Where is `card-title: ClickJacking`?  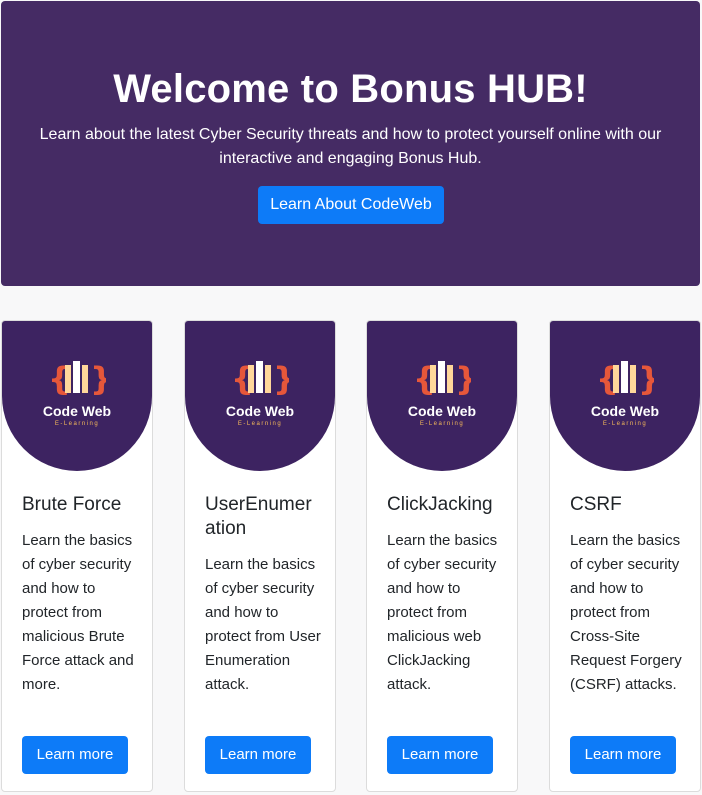
card-title: ClickJacking is located at coordinates (440, 504).